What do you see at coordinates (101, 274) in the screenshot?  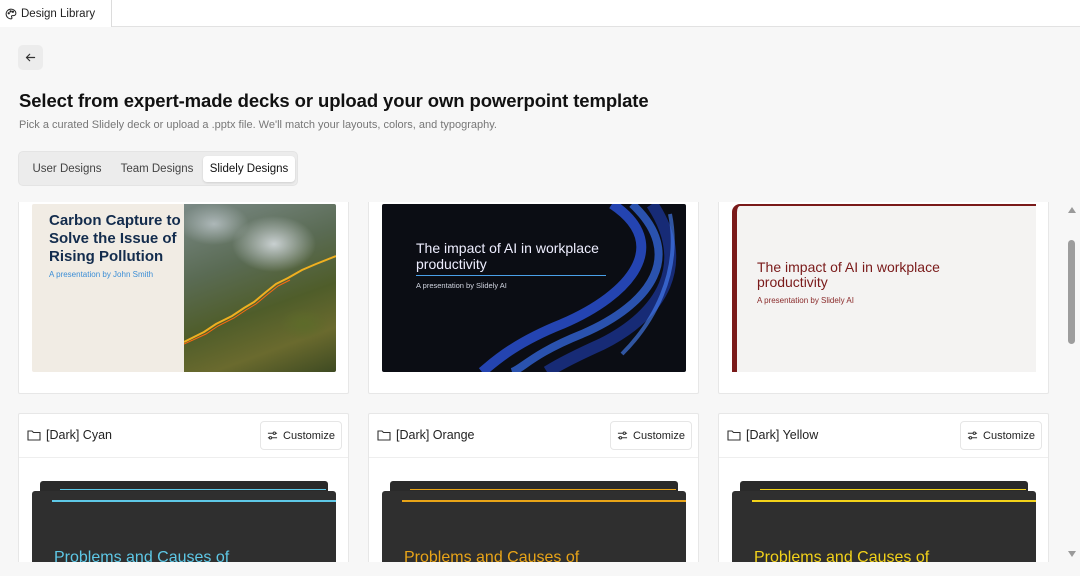 I see `preview-byline: A presentation by John Smith` at bounding box center [101, 274].